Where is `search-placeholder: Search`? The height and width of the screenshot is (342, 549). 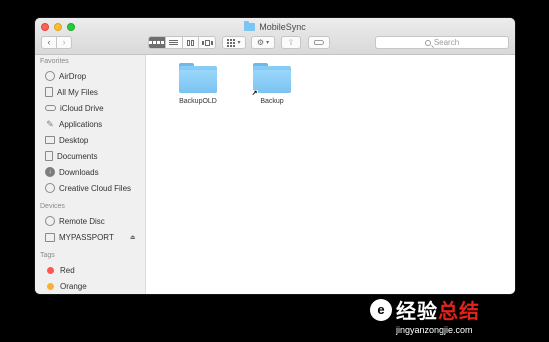
search-placeholder: Search is located at coordinates (446, 42).